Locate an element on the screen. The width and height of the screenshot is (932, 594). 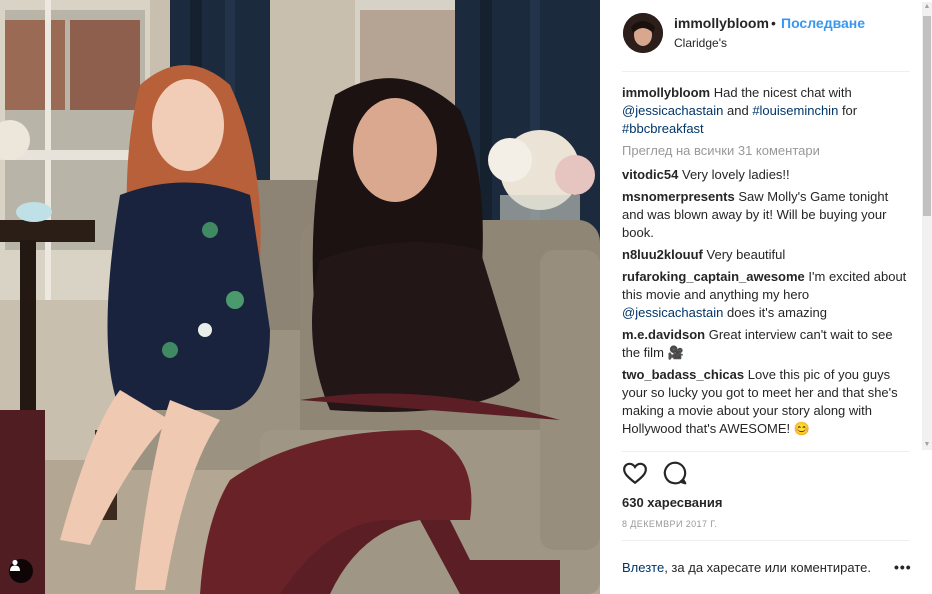
login-link: Влезте is located at coordinates (643, 567).